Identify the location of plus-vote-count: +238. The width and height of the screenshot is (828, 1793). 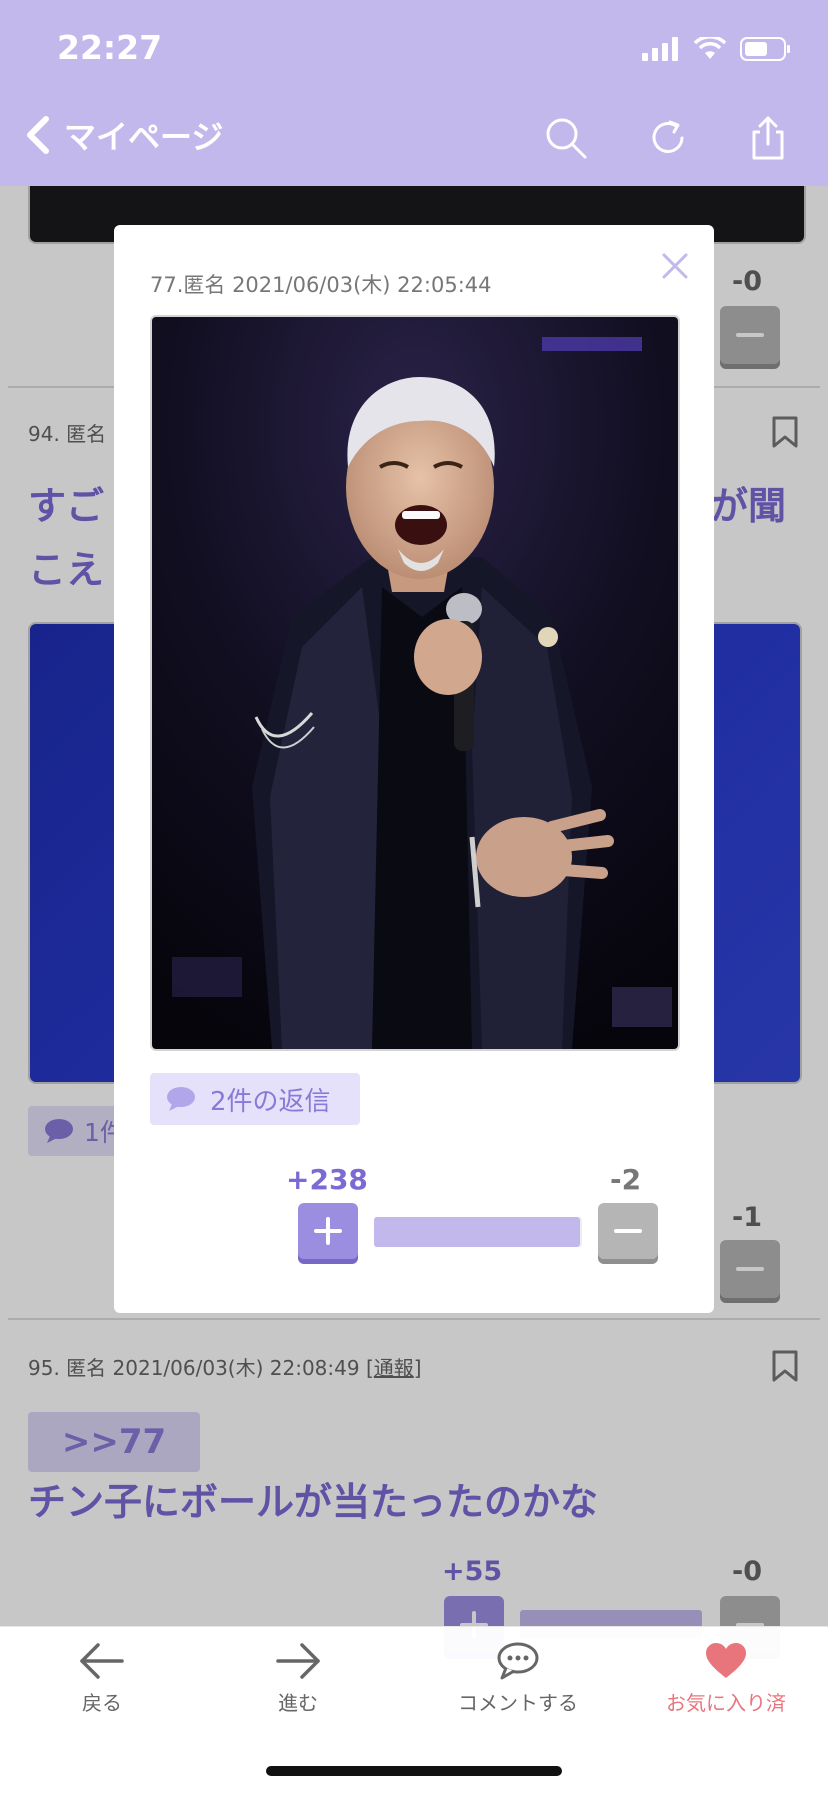
(327, 1179).